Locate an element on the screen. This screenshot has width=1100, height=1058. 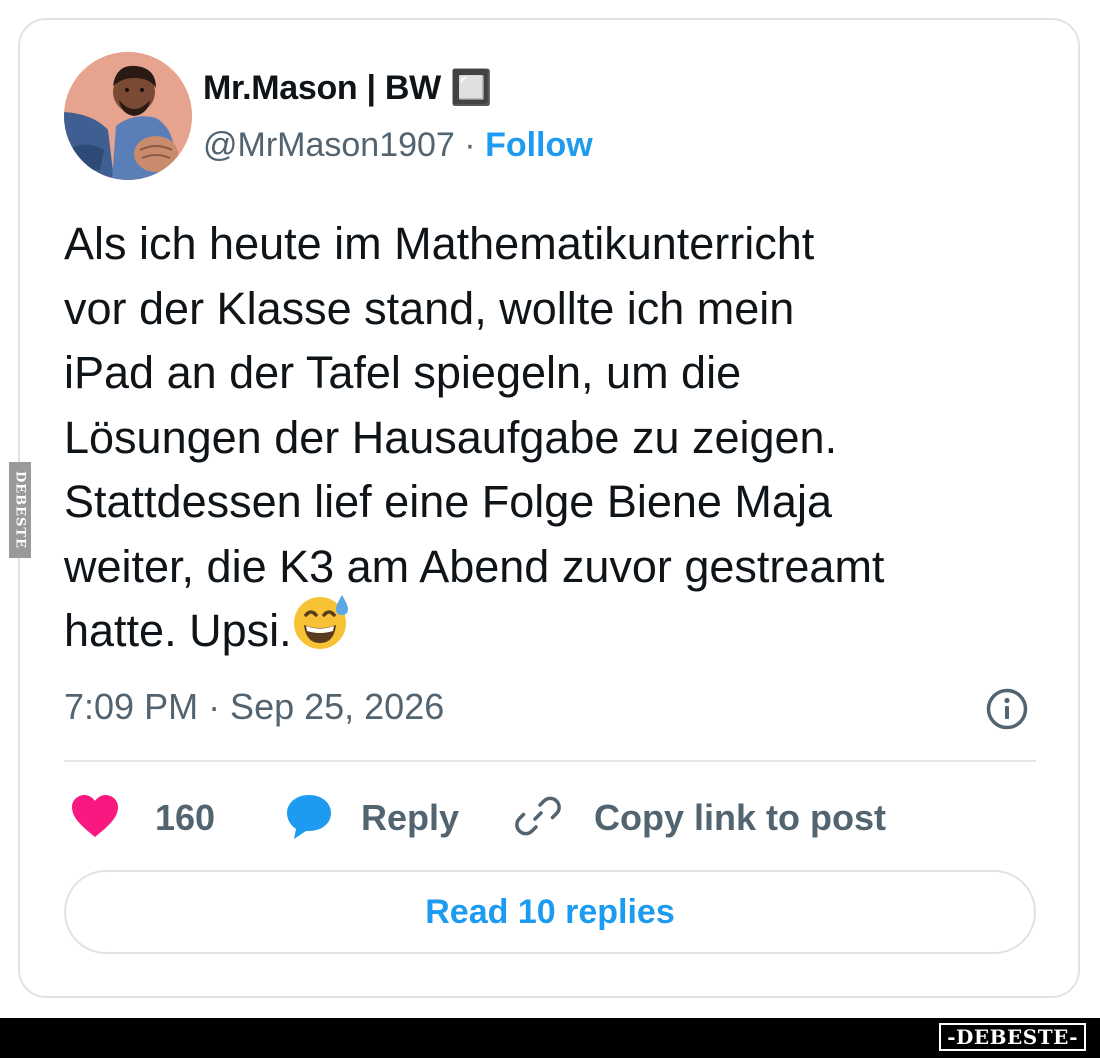
avatar-image is located at coordinates (128, 116).